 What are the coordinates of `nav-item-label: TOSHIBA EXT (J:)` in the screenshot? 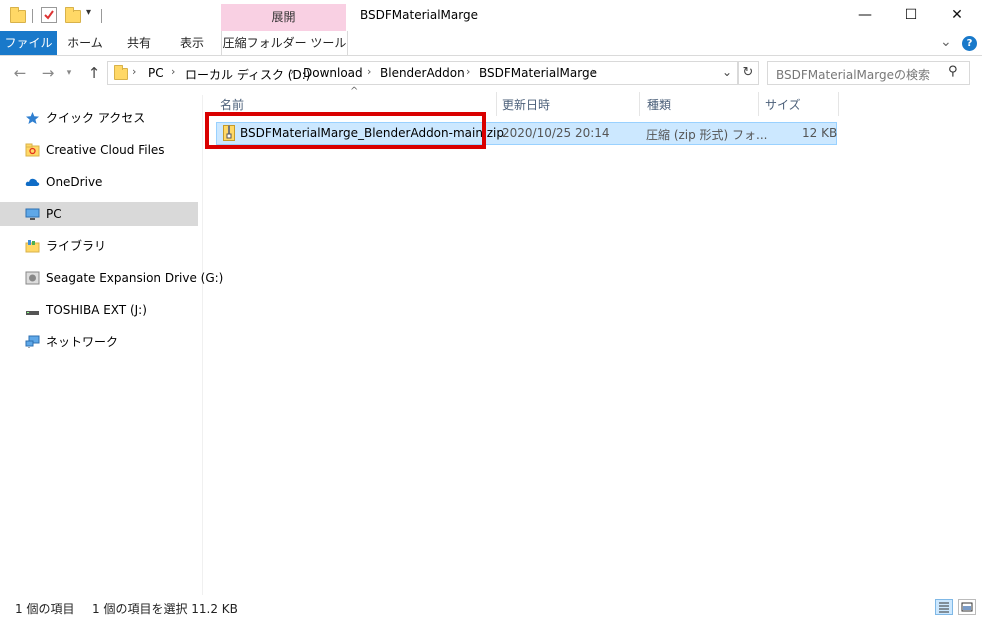 It's located at (96, 310).